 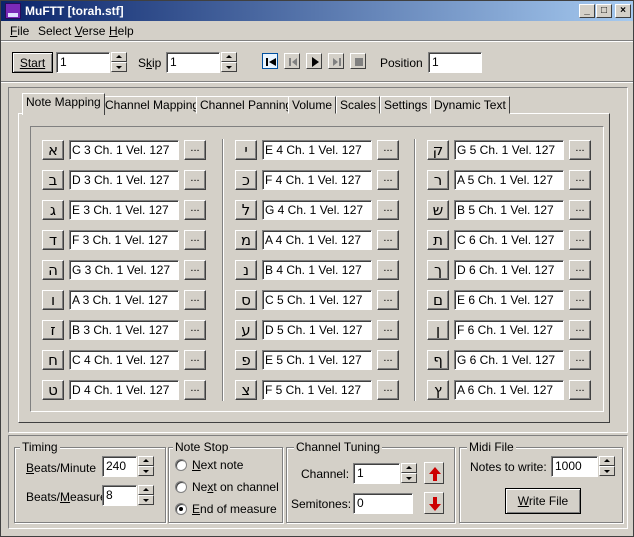 What do you see at coordinates (574, 466) in the screenshot?
I see `notes-to-write-input: 1000` at bounding box center [574, 466].